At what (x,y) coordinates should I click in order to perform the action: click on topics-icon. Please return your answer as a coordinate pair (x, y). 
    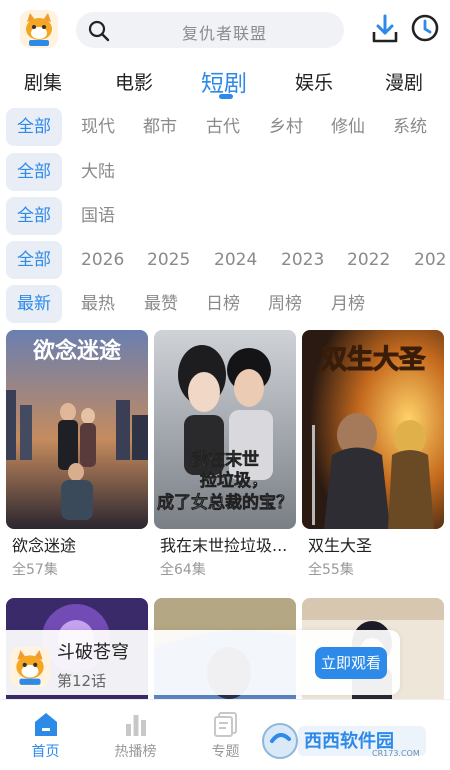
    Looking at the image, I should click on (225, 724).